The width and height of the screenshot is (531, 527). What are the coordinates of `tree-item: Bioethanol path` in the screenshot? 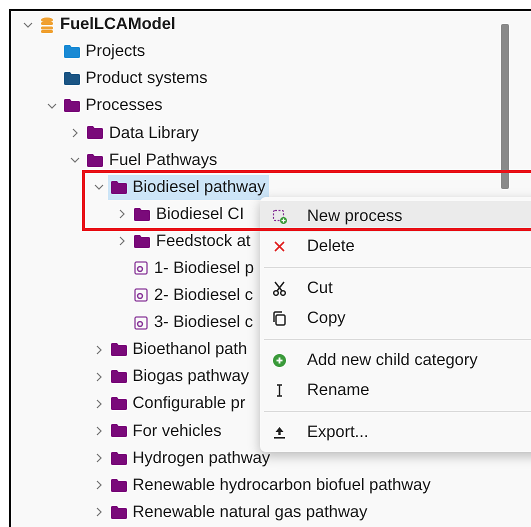 It's located at (179, 349).